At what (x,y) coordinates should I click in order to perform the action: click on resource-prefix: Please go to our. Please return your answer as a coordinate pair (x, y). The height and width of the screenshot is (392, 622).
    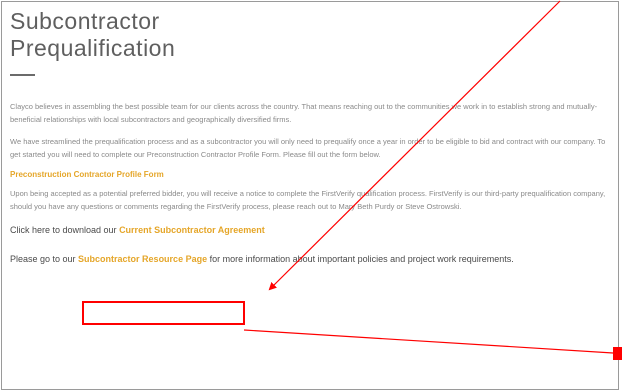
    Looking at the image, I should click on (44, 259).